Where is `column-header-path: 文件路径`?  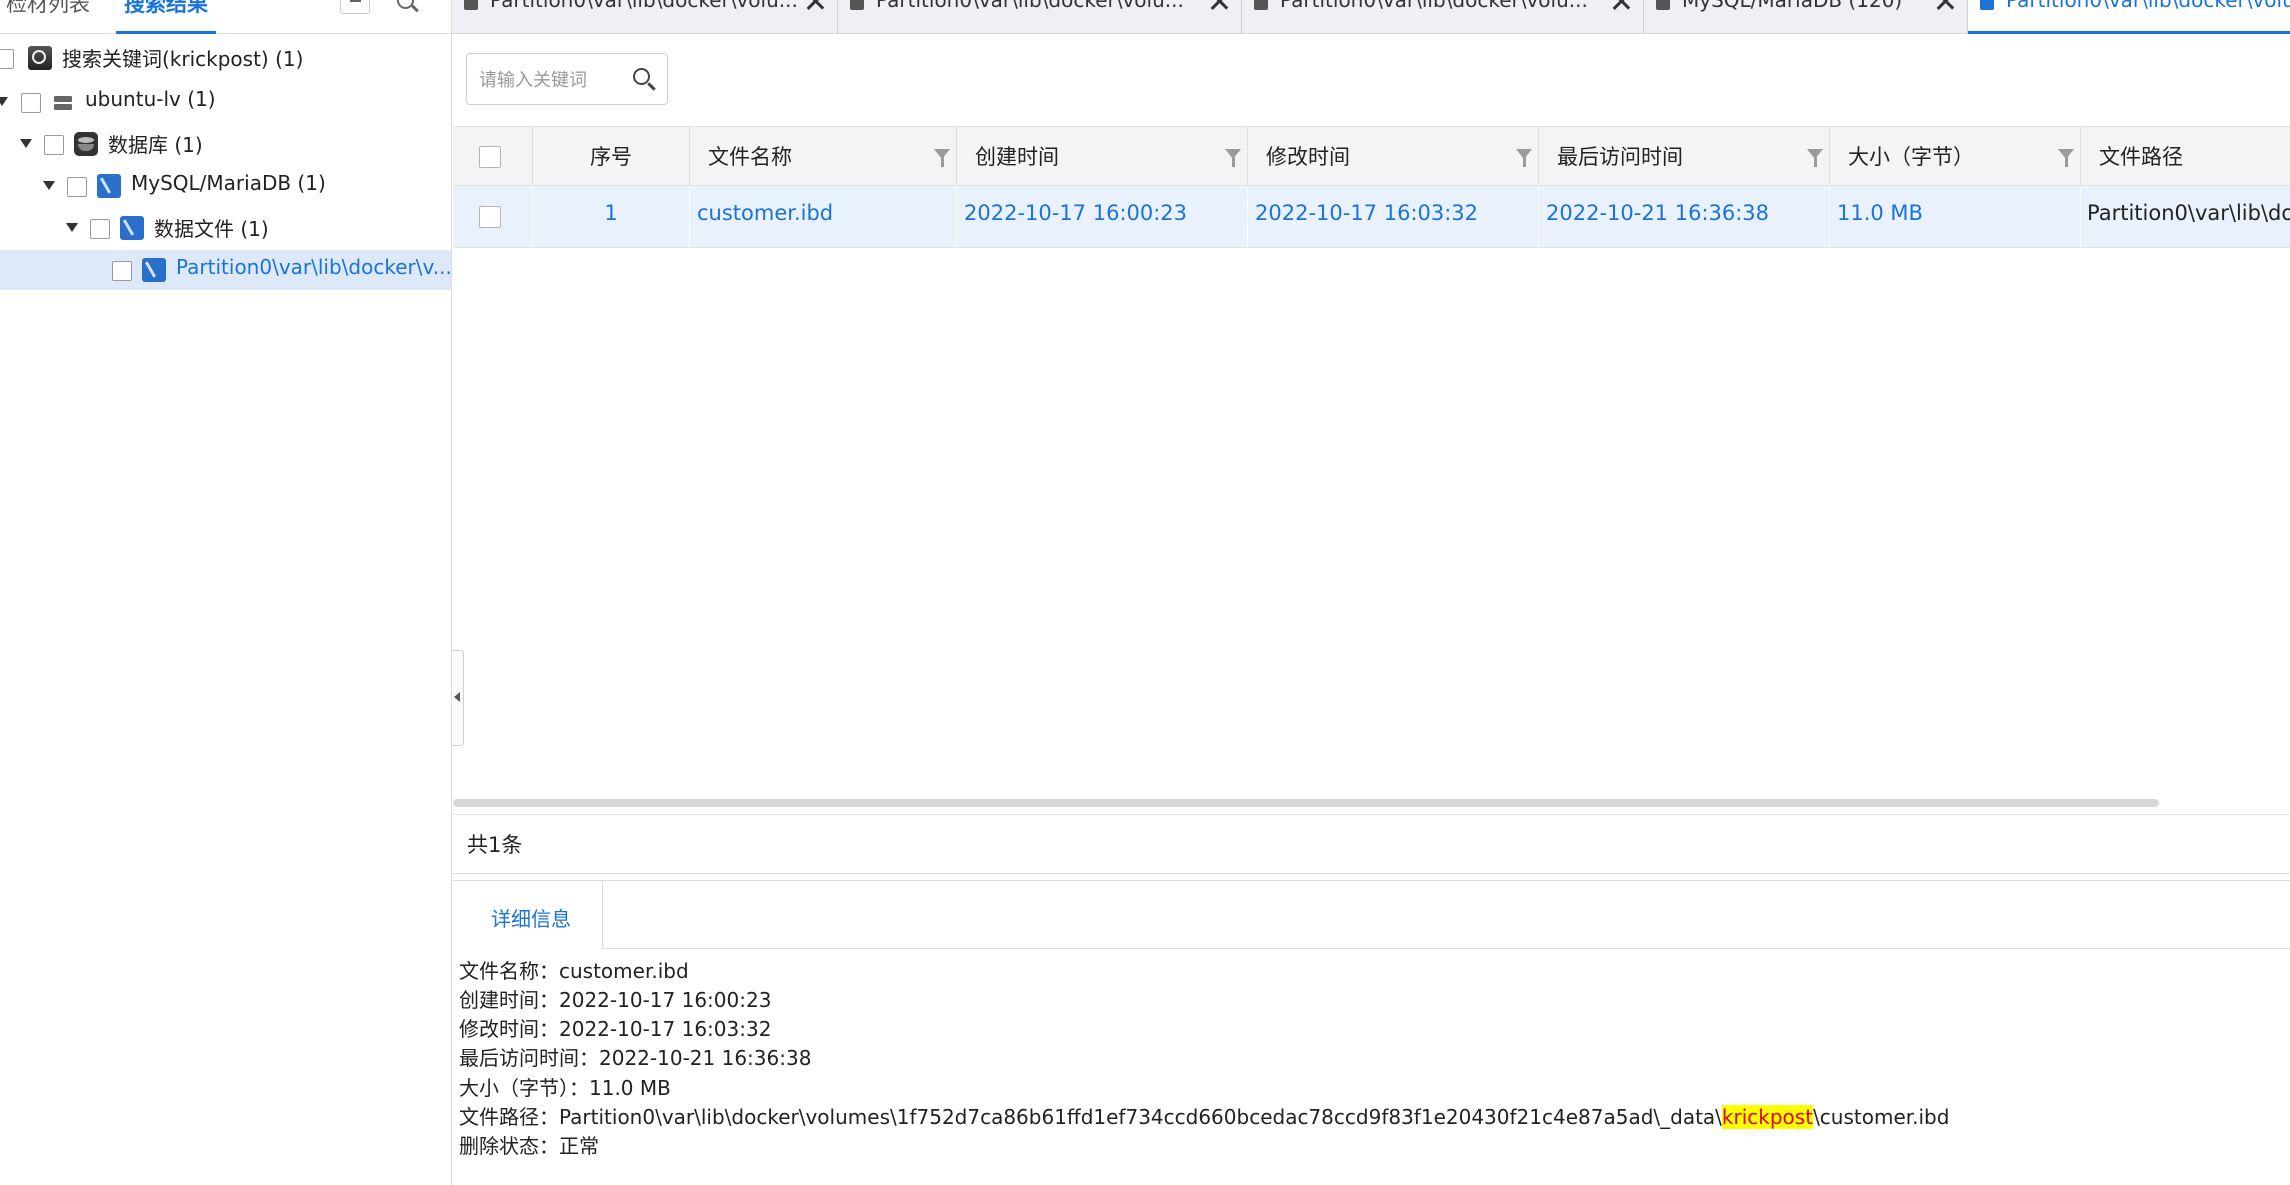
column-header-path: 文件路径 is located at coordinates (2185, 156).